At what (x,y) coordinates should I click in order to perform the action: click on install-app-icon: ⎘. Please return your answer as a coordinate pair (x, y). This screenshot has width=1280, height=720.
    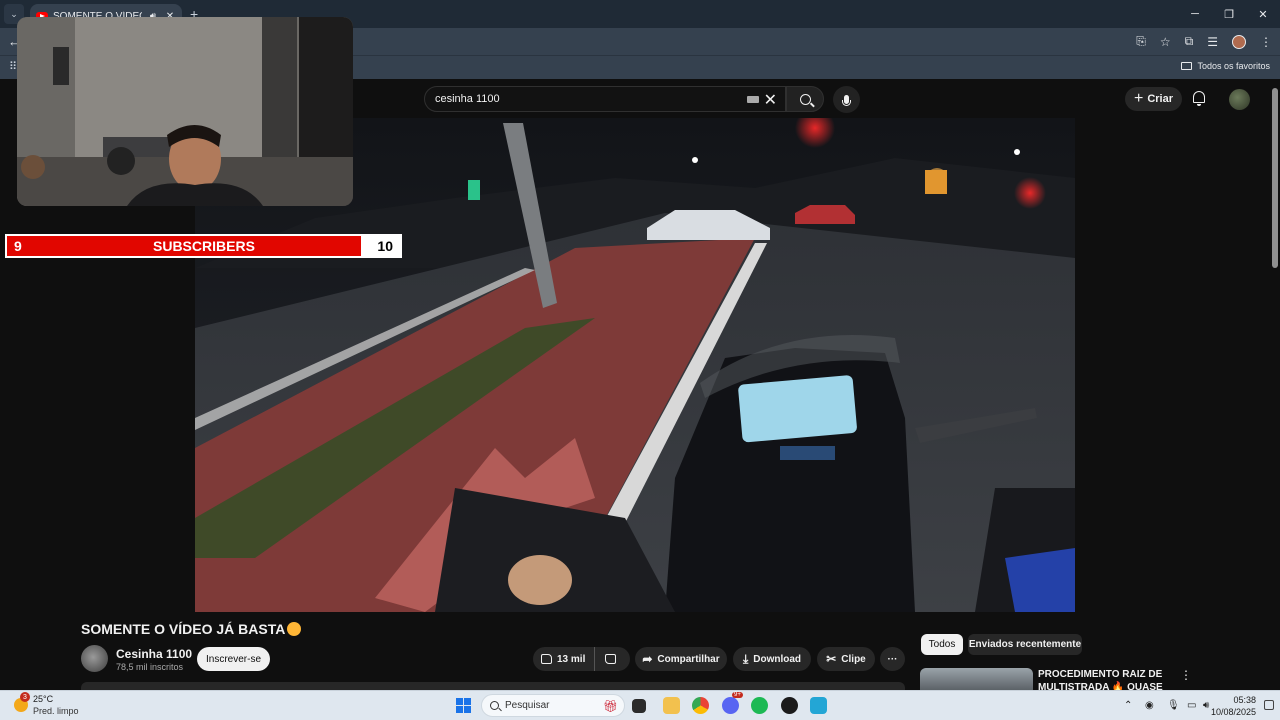
    Looking at the image, I should click on (1141, 41).